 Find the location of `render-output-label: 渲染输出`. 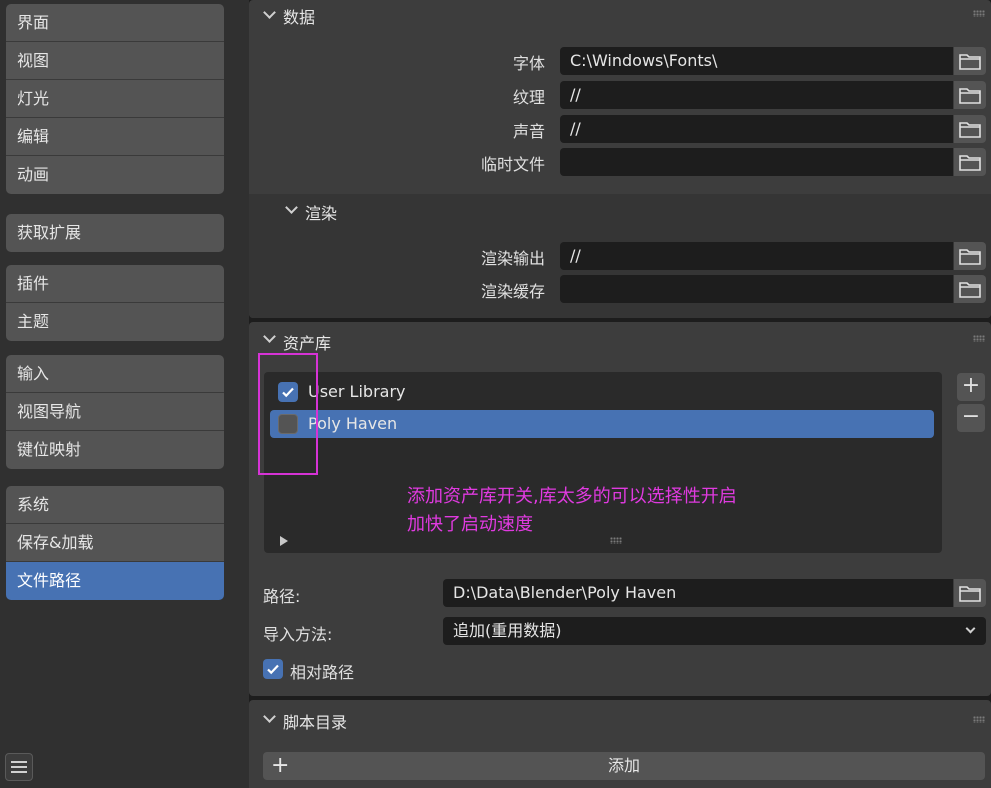

render-output-label: 渲染输出 is located at coordinates (512, 258).